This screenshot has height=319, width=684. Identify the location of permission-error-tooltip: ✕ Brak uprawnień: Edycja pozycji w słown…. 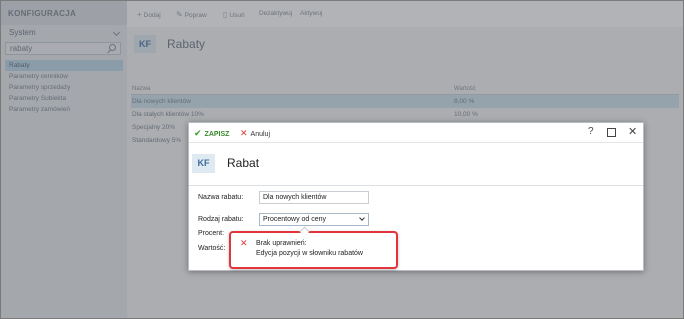
(313, 247).